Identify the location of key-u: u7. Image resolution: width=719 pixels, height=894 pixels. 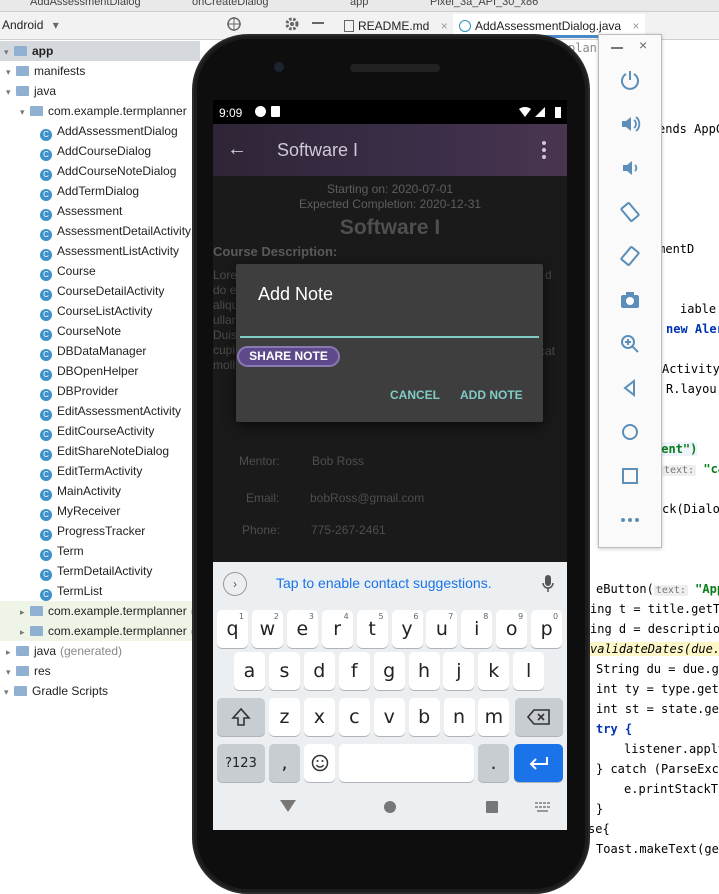
(442, 629).